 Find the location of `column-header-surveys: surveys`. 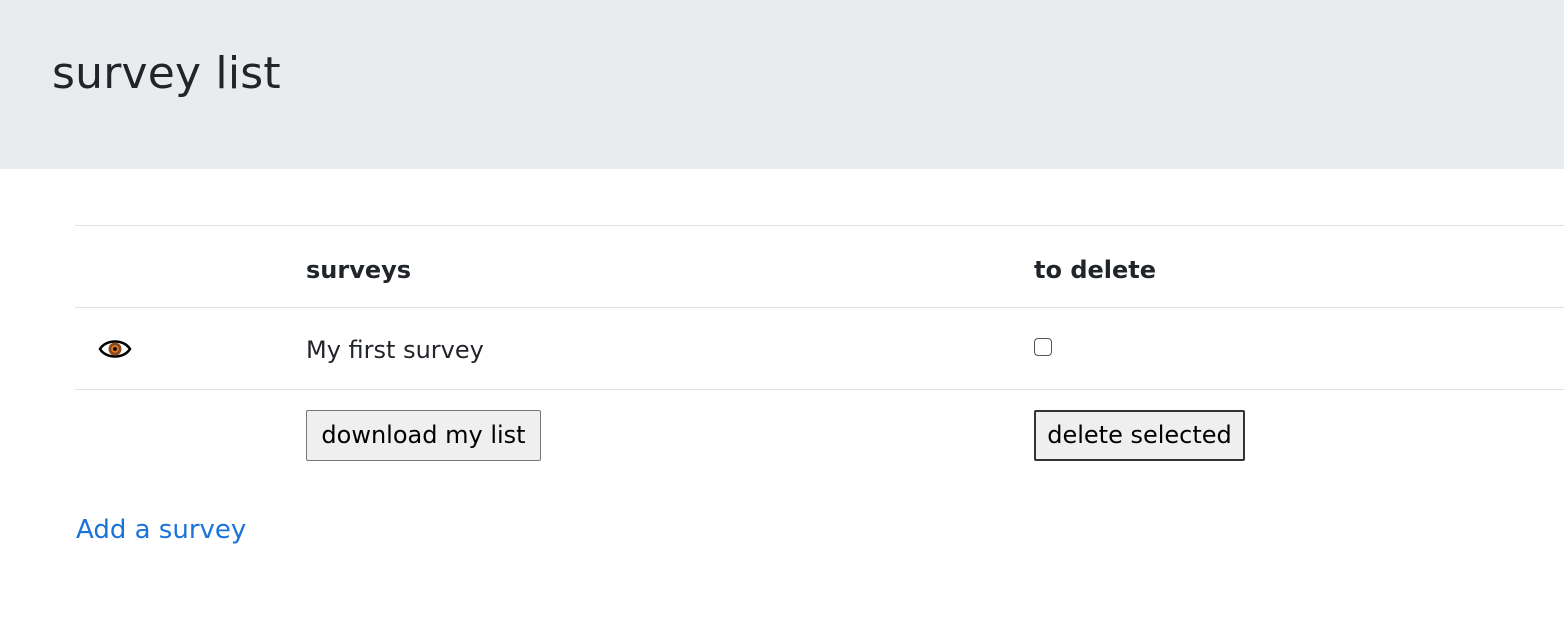

column-header-surveys: surveys is located at coordinates (359, 270).